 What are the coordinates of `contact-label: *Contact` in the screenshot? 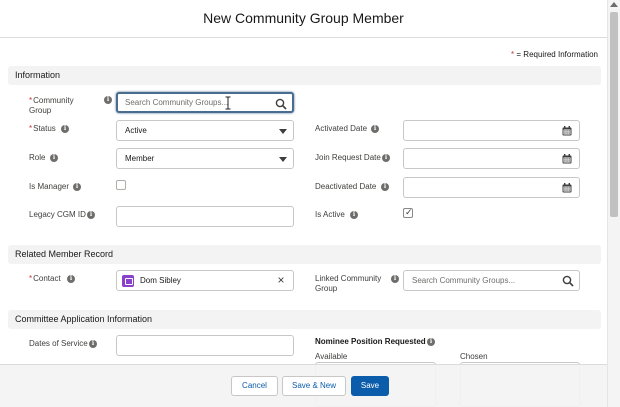 It's located at (45, 279).